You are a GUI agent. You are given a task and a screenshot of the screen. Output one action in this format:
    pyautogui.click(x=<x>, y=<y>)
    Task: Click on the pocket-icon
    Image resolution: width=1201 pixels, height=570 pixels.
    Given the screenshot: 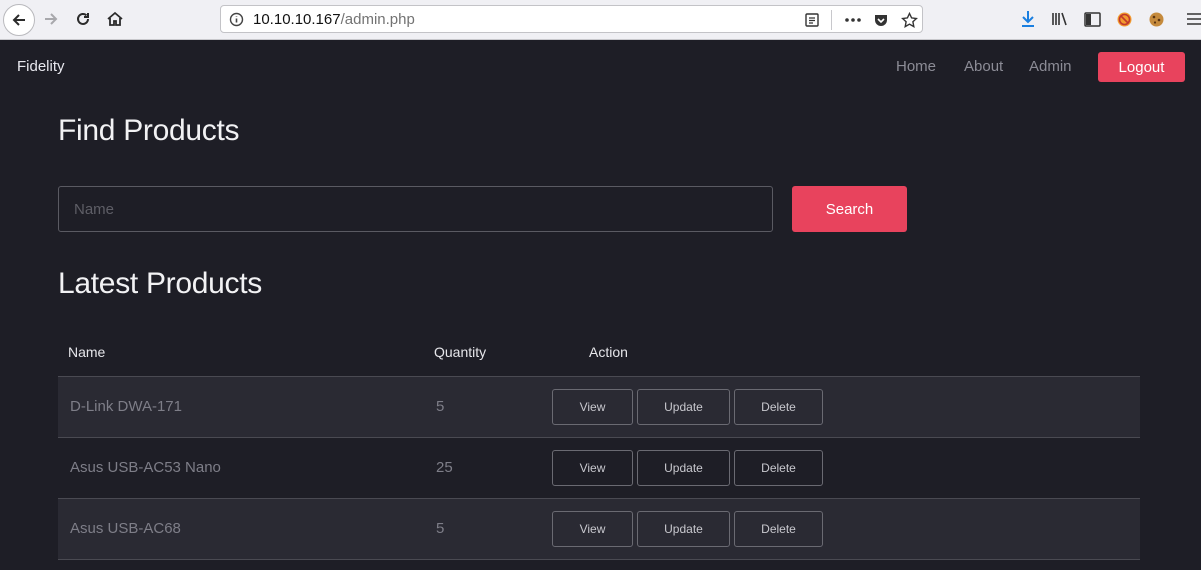 What is the action you would take?
    pyautogui.click(x=881, y=20)
    